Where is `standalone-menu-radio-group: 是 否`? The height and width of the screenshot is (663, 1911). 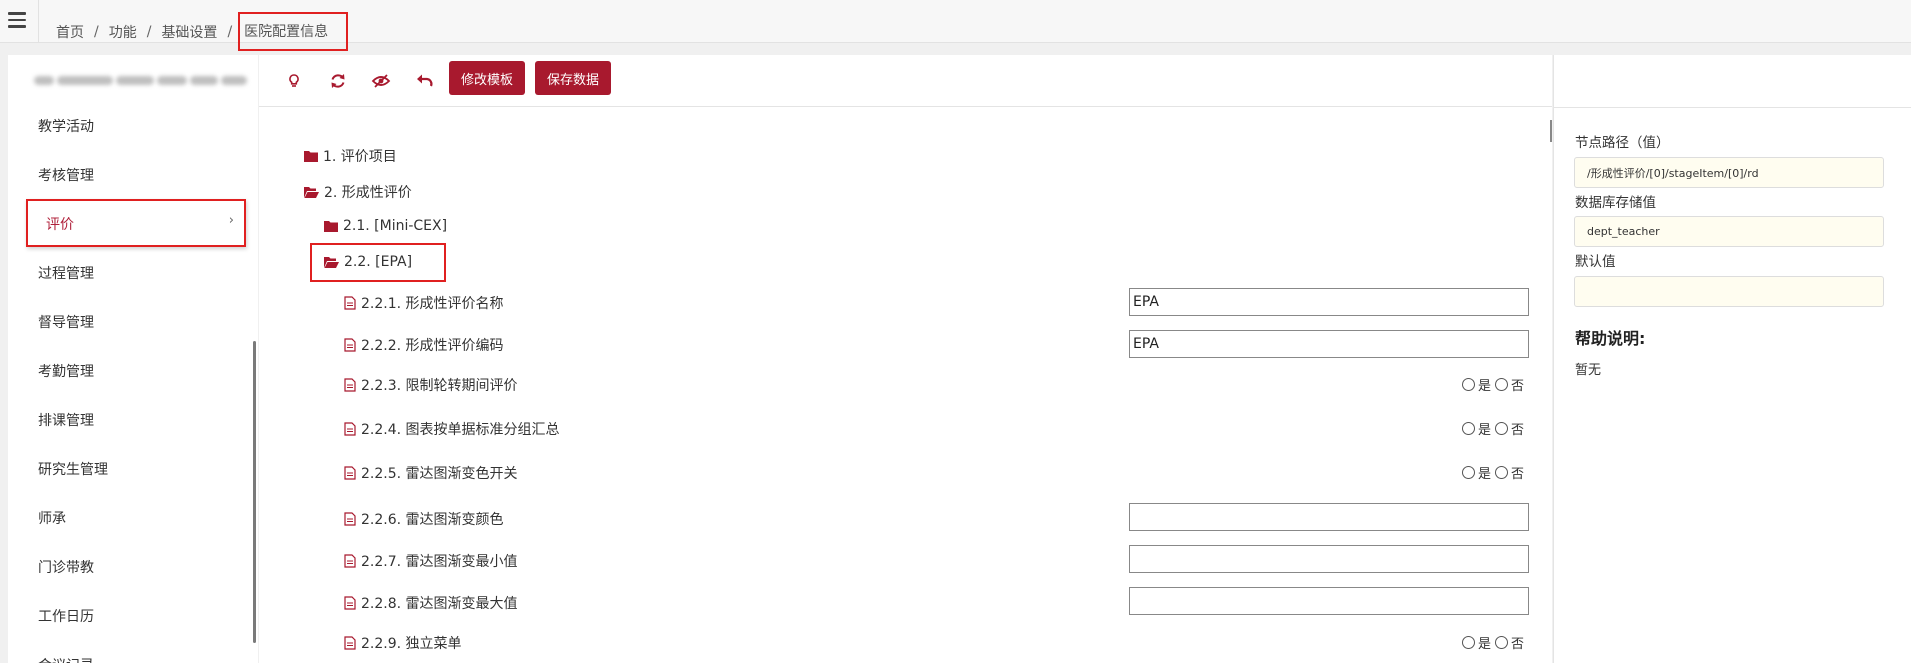 standalone-menu-radio-group: 是 否 is located at coordinates (1495, 642).